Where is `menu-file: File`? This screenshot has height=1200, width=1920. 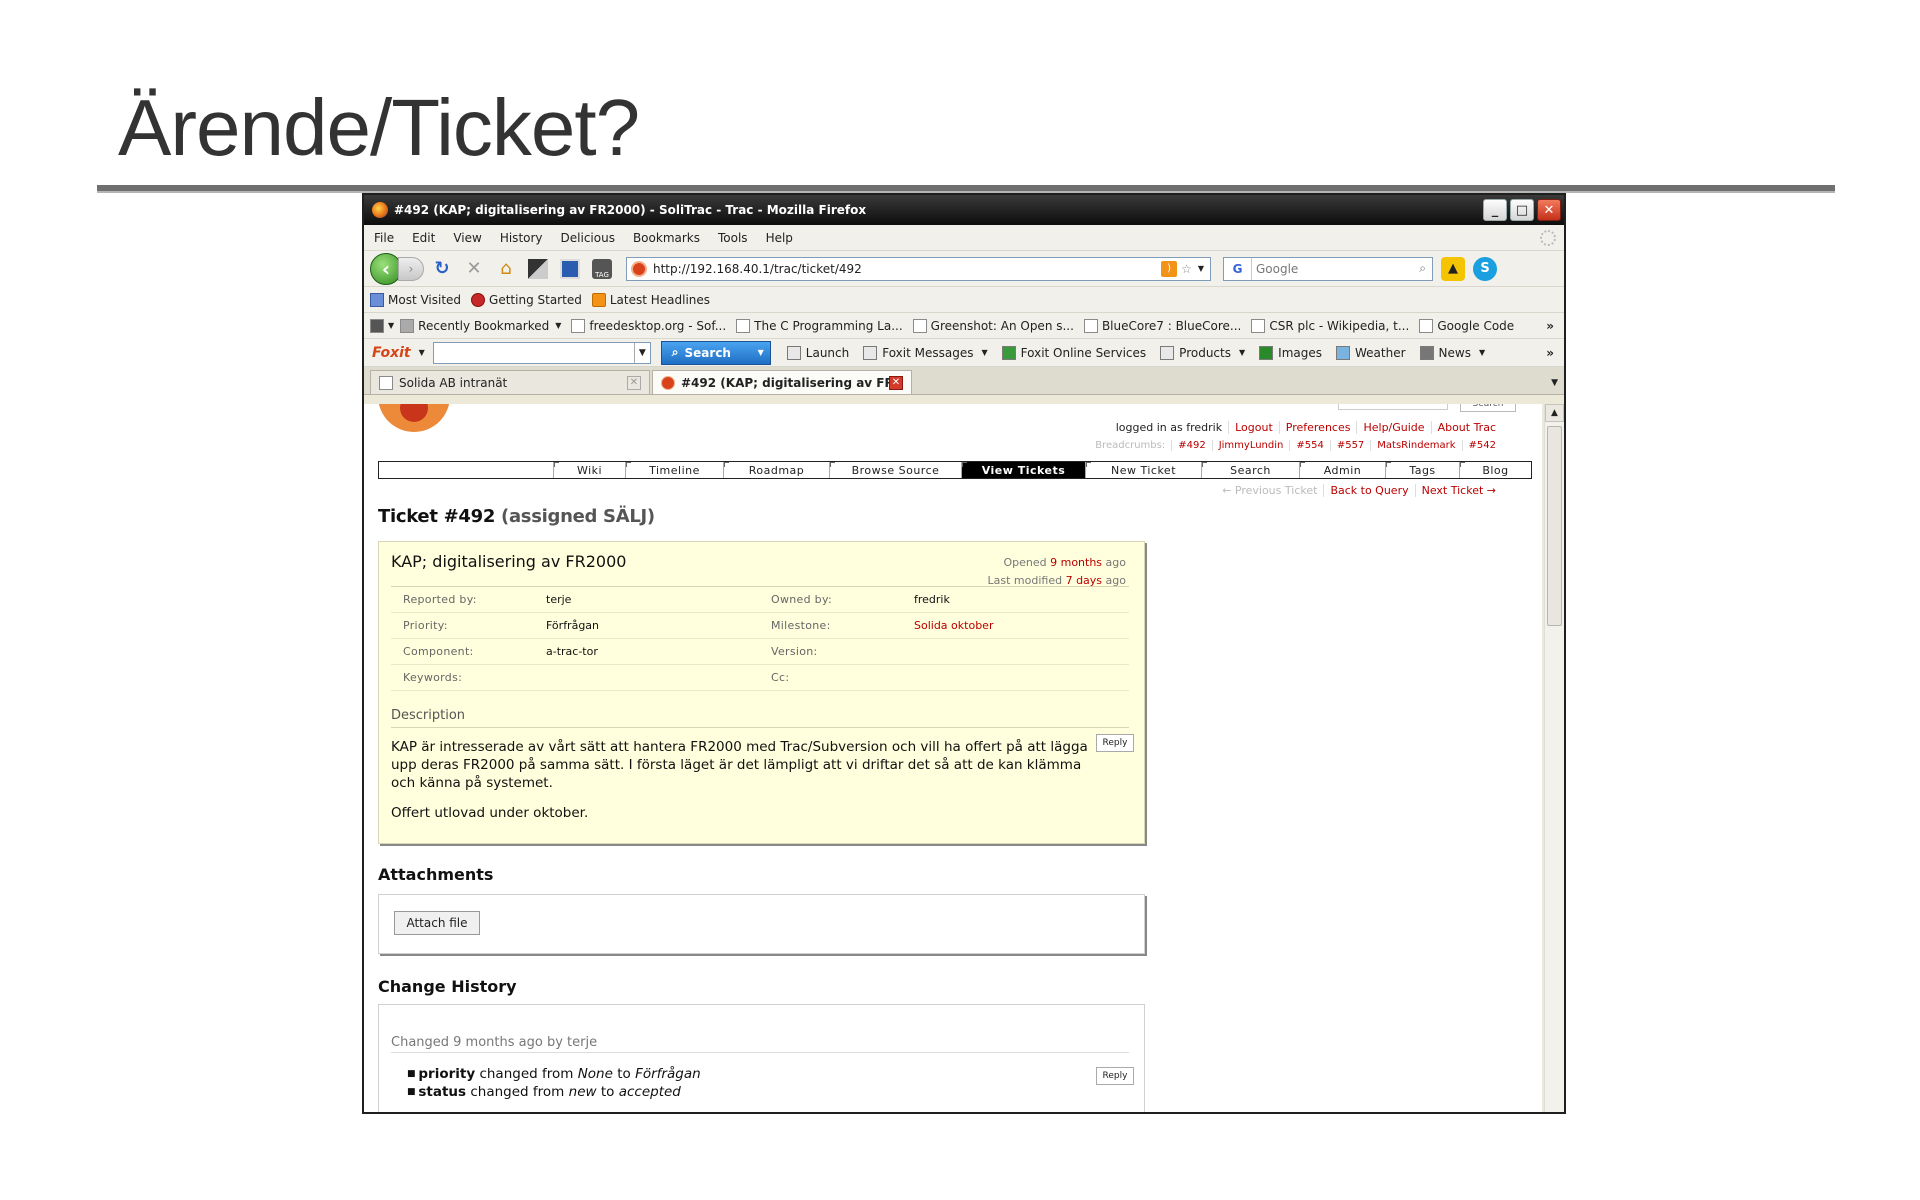
menu-file: File is located at coordinates (384, 238).